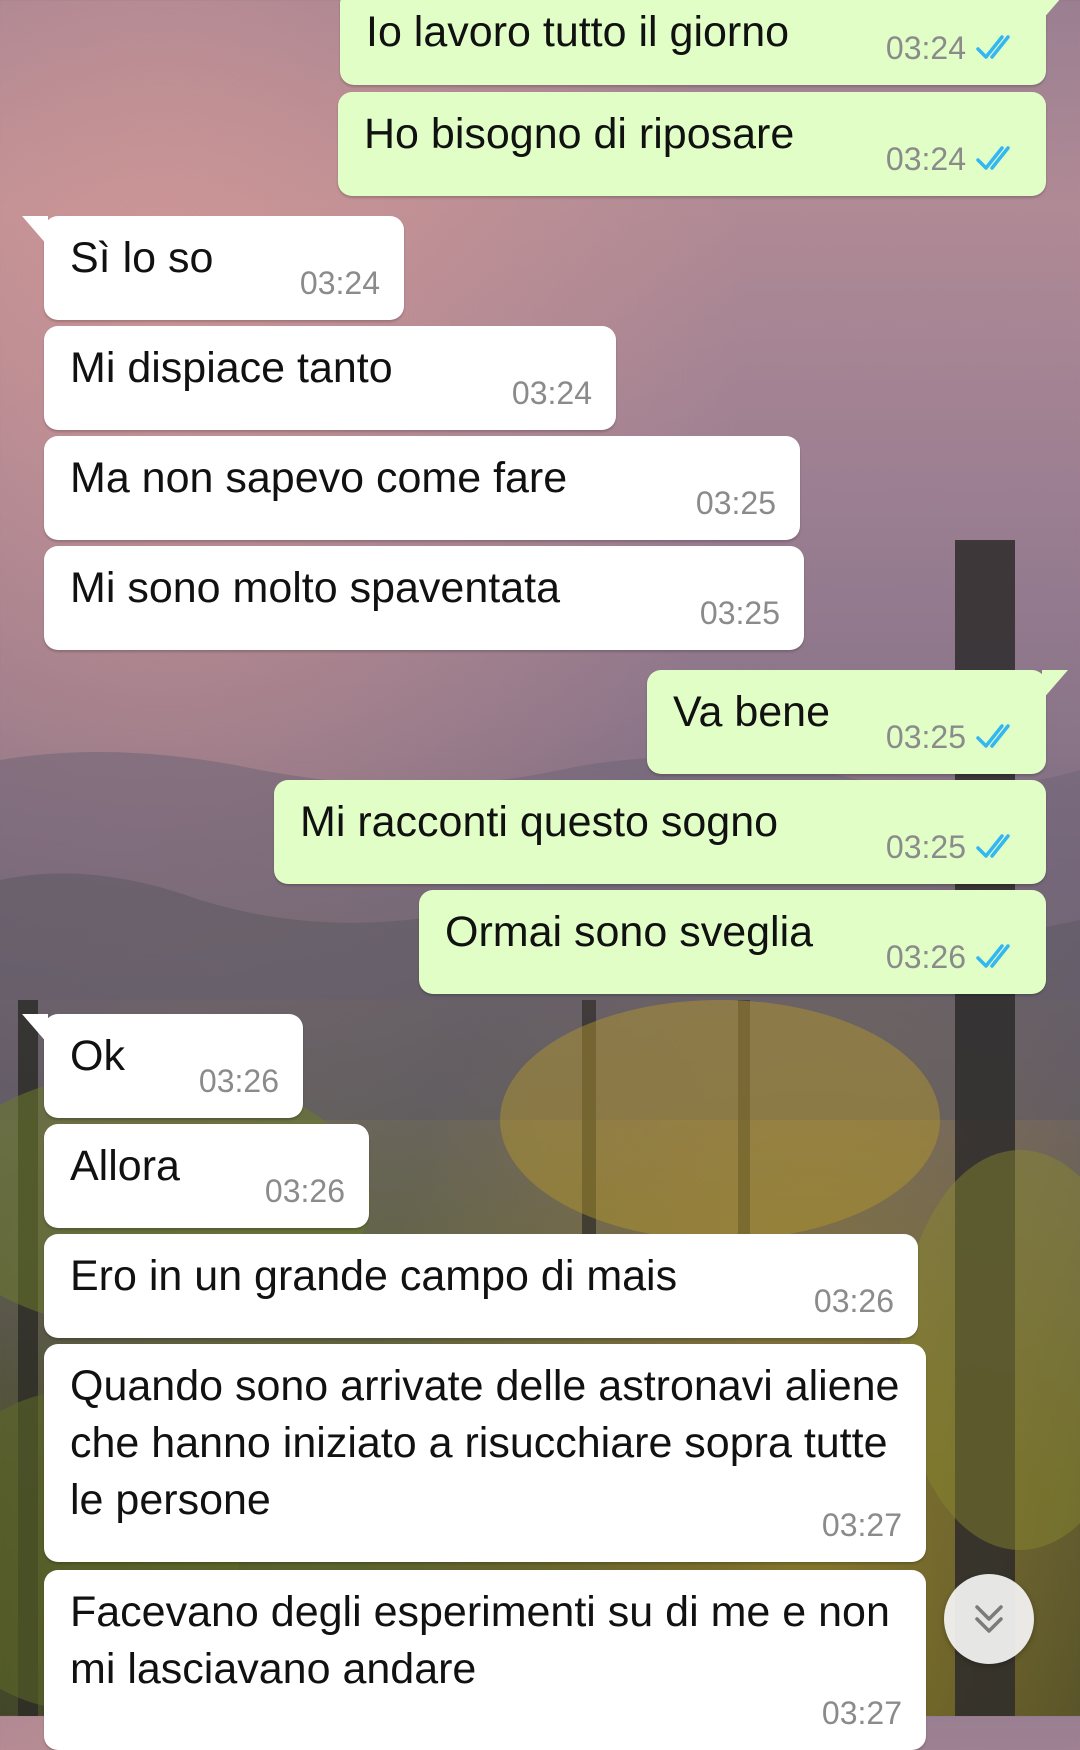  What do you see at coordinates (319, 478) in the screenshot?
I see `message-text: Ma non sapevo come fare` at bounding box center [319, 478].